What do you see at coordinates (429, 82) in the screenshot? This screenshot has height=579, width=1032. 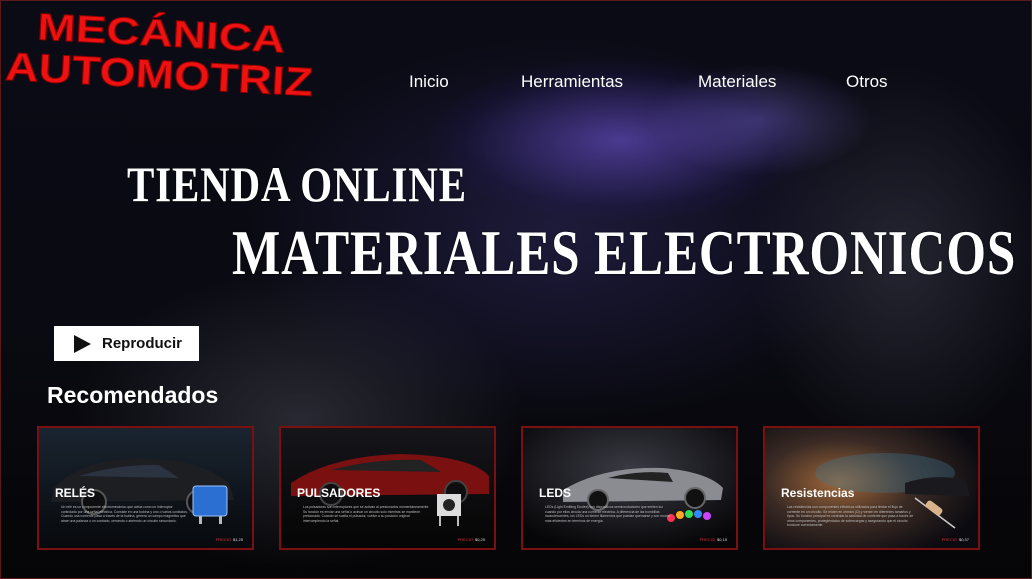 I see `nav-inicio: Inicio` at bounding box center [429, 82].